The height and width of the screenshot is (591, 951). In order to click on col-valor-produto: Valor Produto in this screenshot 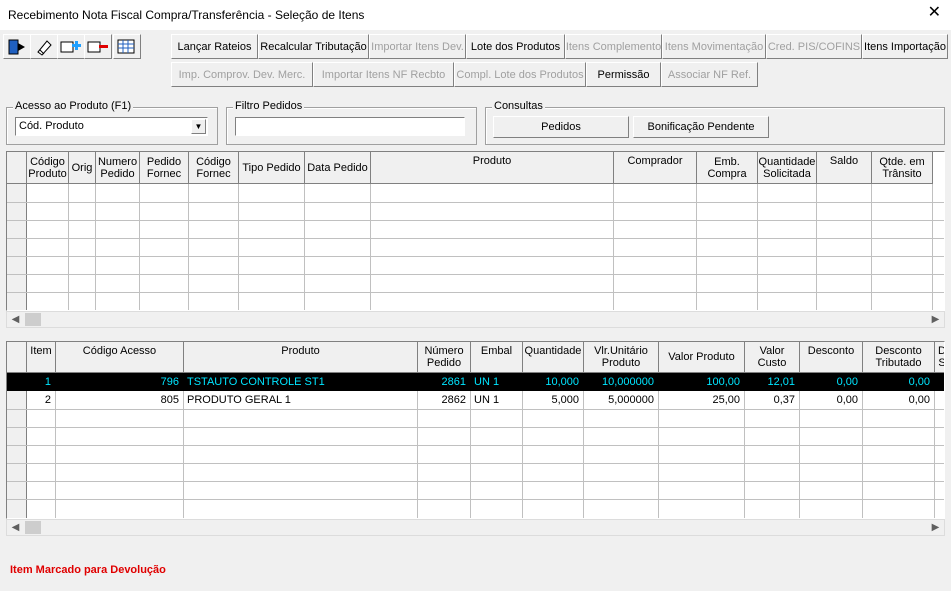, I will do `click(702, 357)`.